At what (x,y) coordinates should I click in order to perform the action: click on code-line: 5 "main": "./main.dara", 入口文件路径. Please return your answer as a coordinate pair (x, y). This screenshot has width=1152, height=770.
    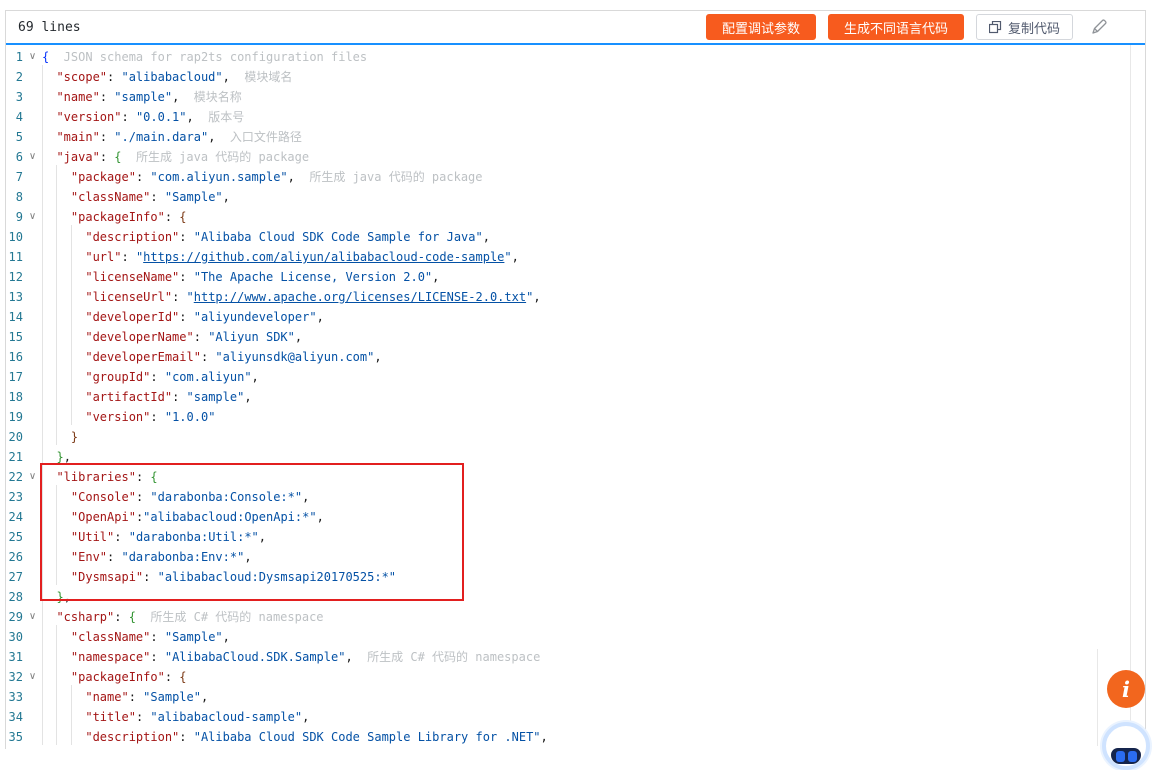
    Looking at the image, I should click on (575, 137).